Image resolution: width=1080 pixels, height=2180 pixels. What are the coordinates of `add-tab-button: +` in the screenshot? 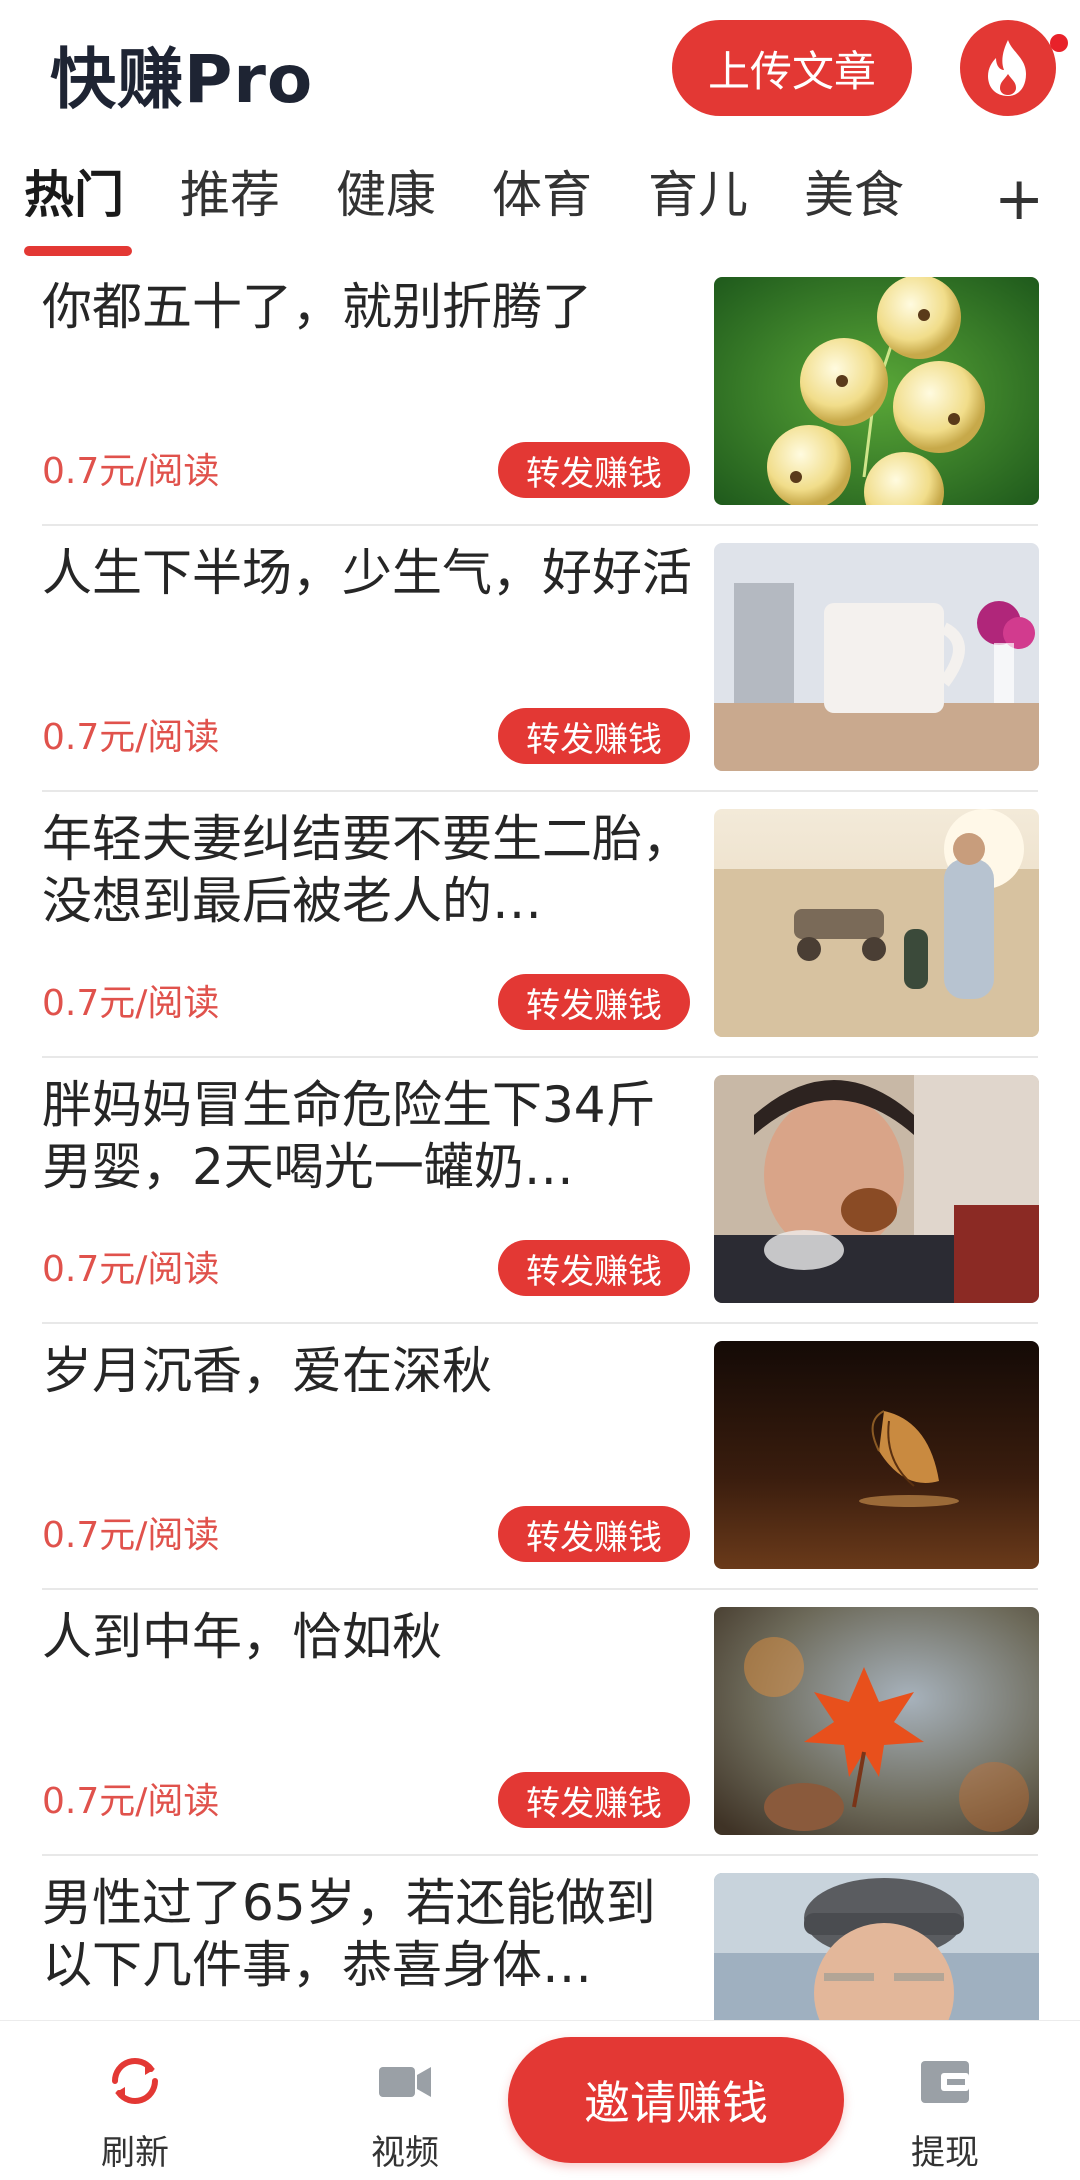 It's located at (1019, 199).